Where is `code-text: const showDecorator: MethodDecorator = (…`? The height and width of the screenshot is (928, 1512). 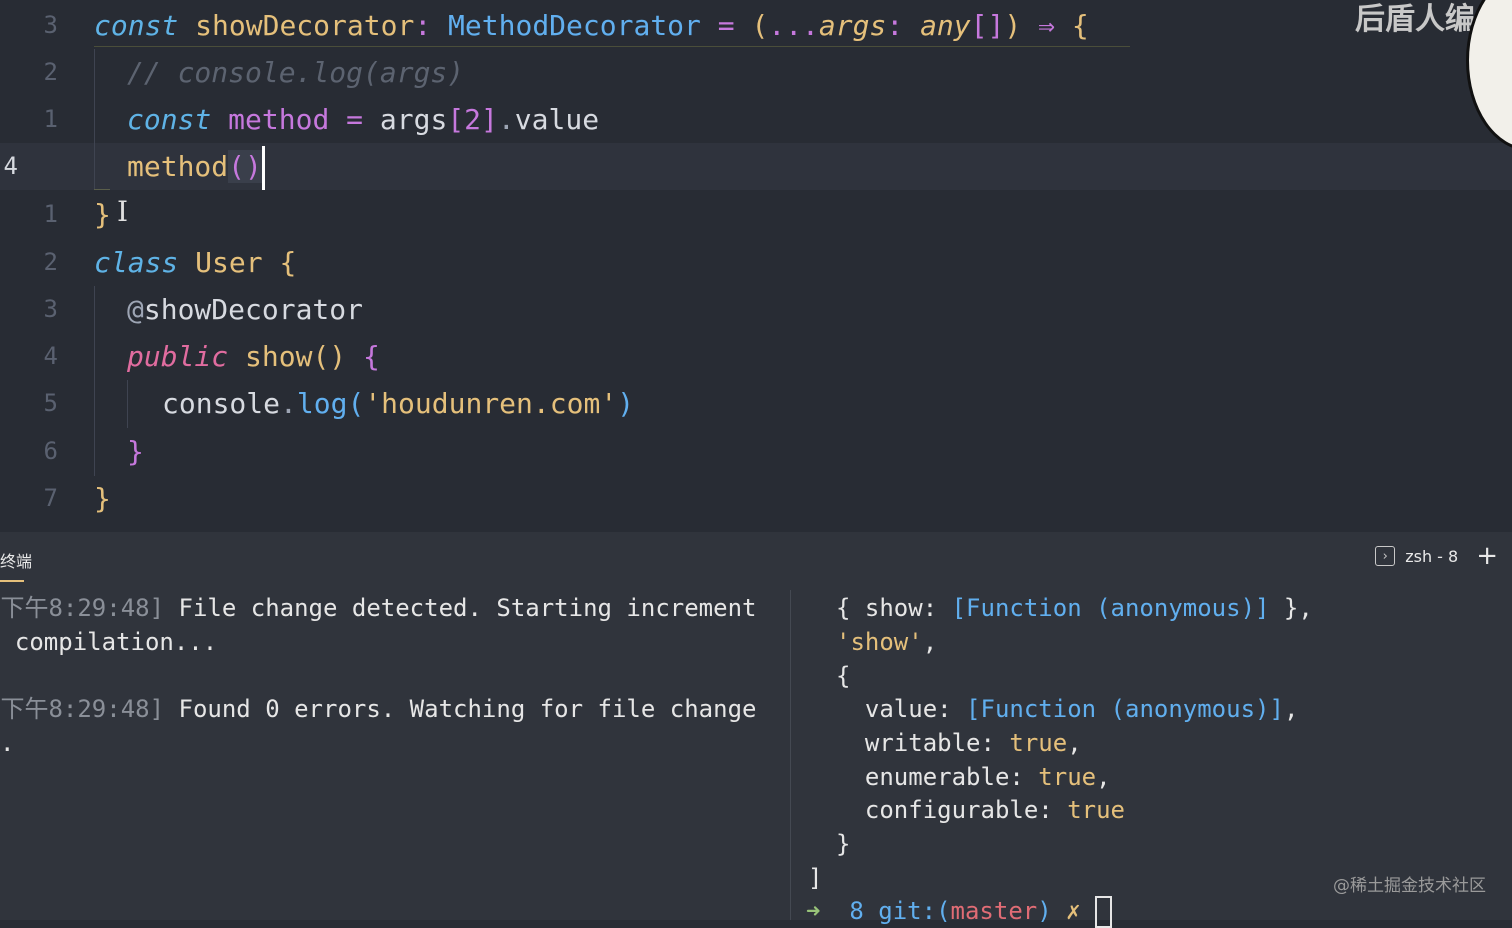
code-text: const showDecorator: MethodDecorator = (… is located at coordinates (591, 25).